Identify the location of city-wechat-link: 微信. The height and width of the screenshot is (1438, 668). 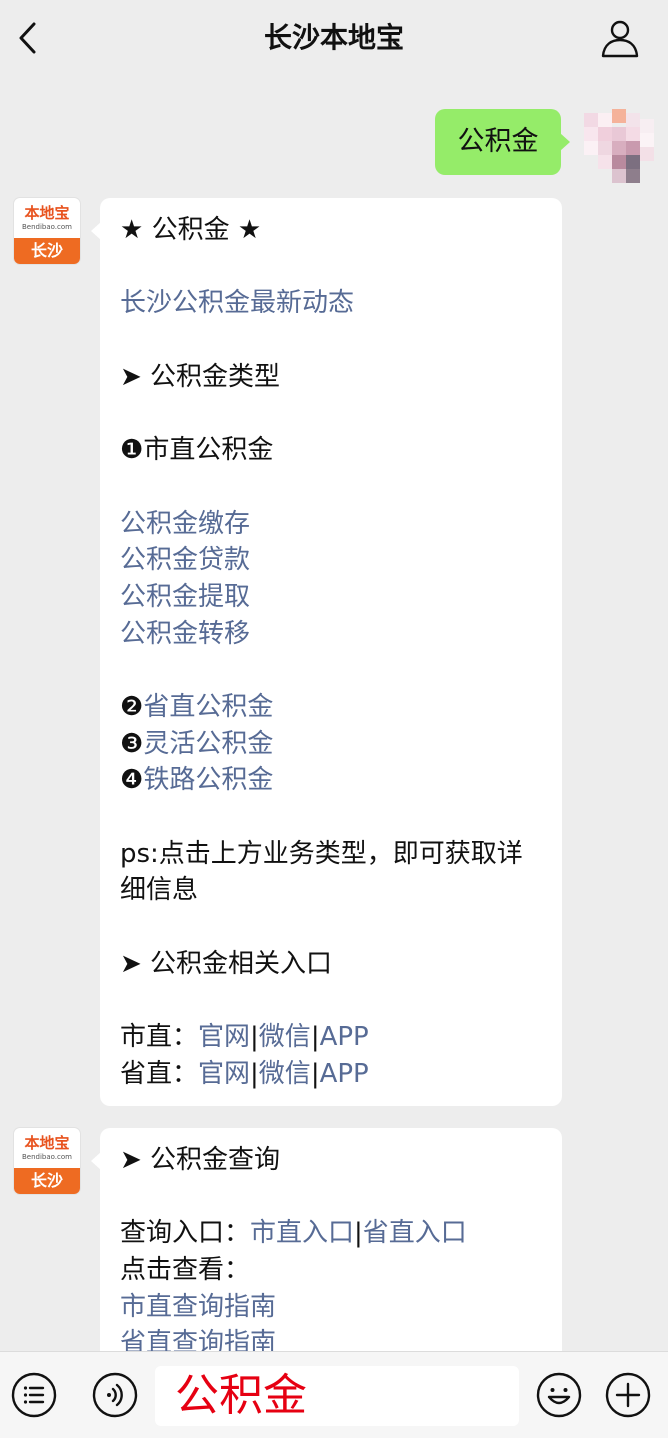
(285, 1037).